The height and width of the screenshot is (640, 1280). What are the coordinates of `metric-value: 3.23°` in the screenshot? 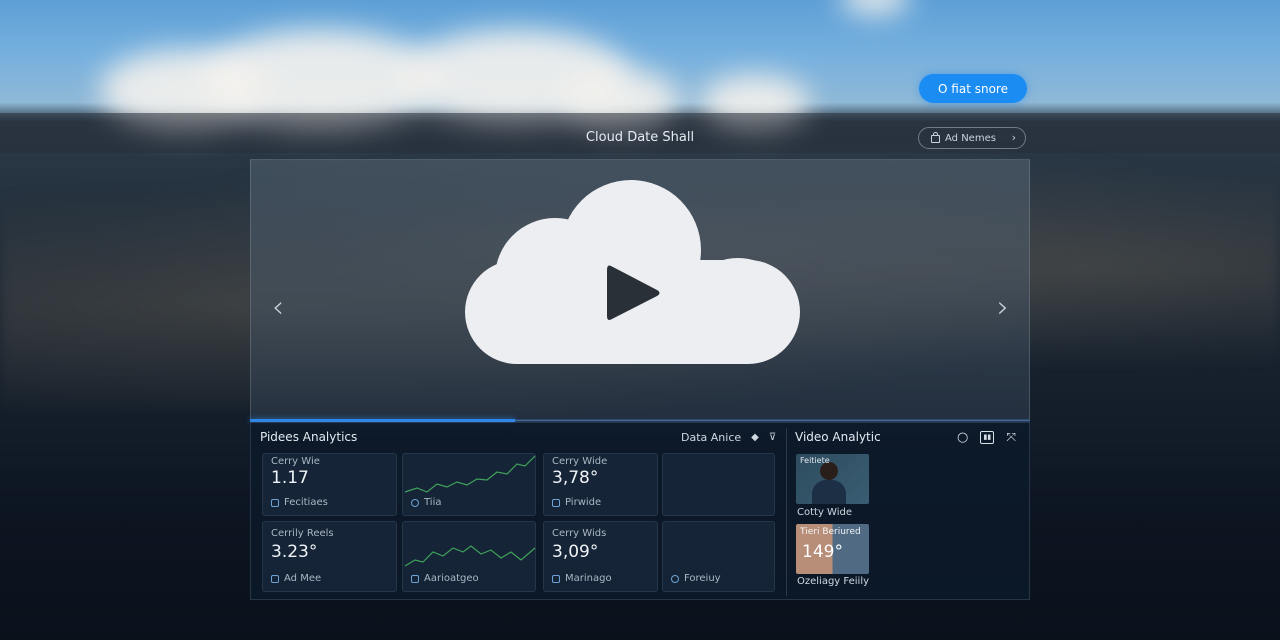 It's located at (294, 552).